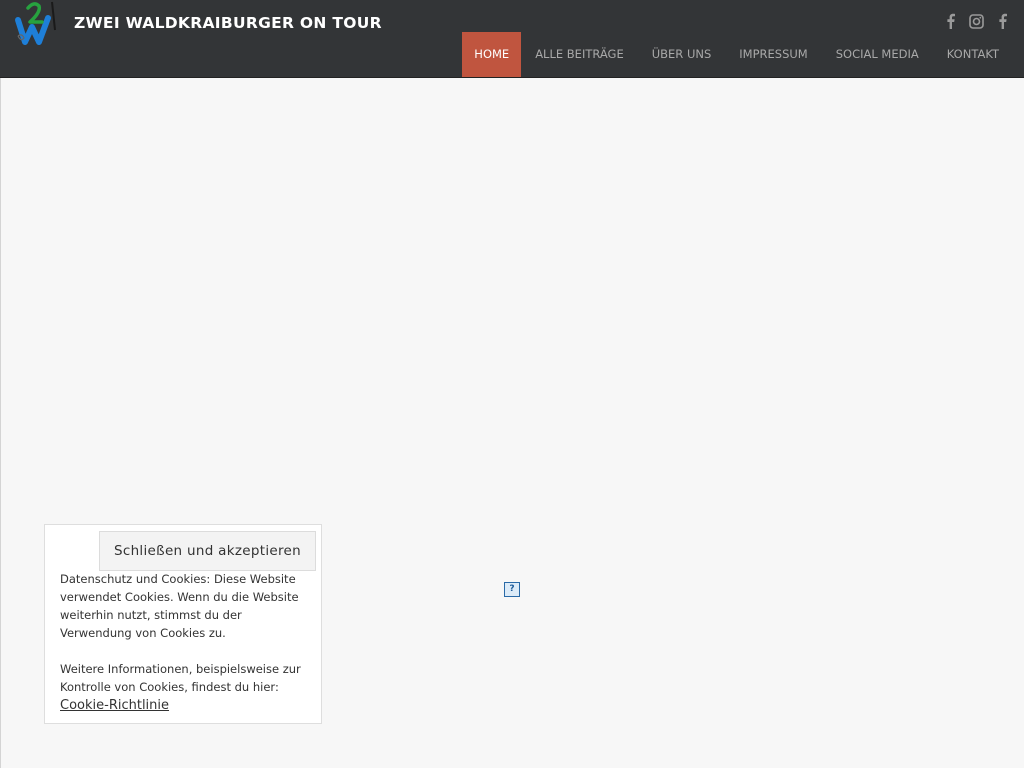 The image size is (1024, 768). What do you see at coordinates (207, 551) in the screenshot?
I see `accept-cookies-button: Schließen und akzeptieren` at bounding box center [207, 551].